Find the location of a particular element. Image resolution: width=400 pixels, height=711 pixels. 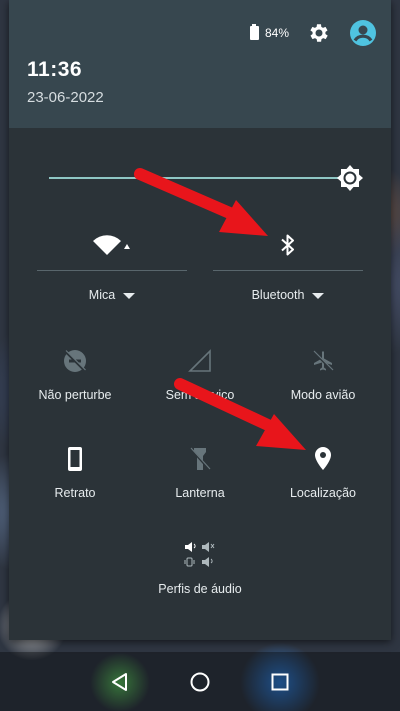

clock-time: 11:36 is located at coordinates (54, 70).